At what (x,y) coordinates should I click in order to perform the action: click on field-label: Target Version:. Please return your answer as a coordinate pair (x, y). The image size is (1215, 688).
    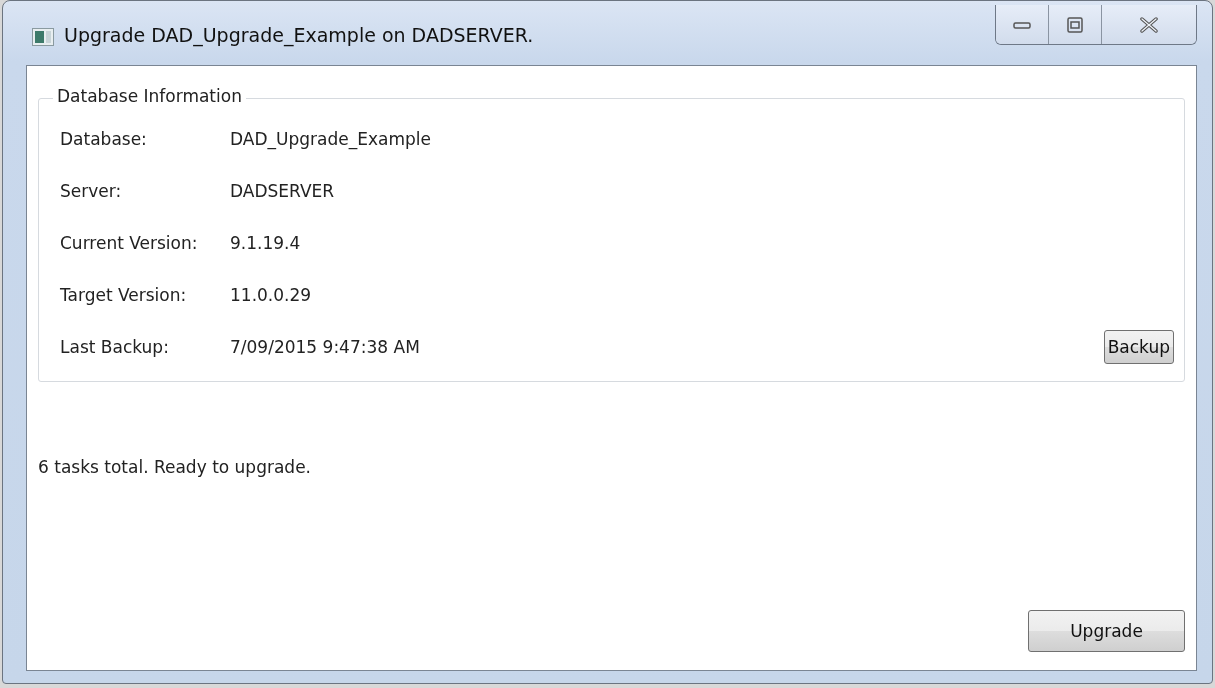
    Looking at the image, I should click on (124, 295).